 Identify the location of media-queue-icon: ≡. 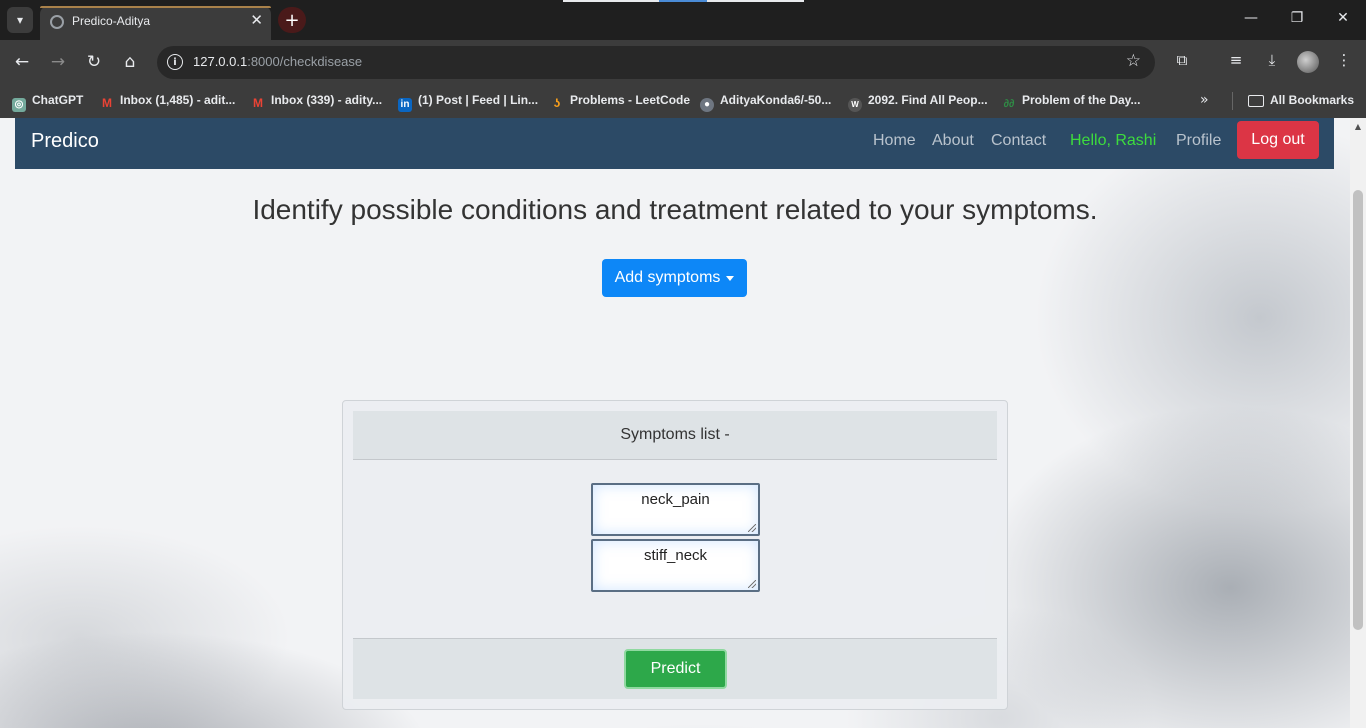
(1236, 60).